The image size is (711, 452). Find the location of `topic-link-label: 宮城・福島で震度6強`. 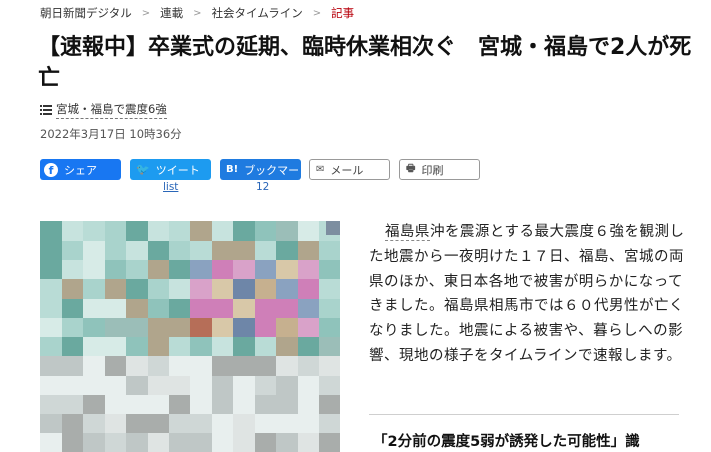

topic-link-label: 宮城・福島で震度6強 is located at coordinates (111, 110).